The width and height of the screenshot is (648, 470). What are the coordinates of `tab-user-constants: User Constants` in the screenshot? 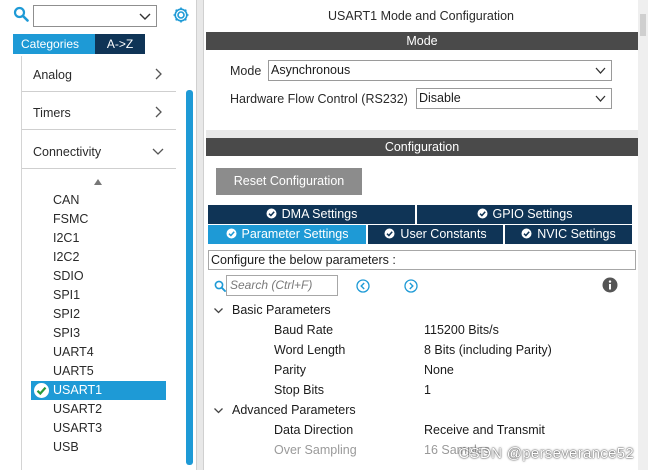 It's located at (435, 234).